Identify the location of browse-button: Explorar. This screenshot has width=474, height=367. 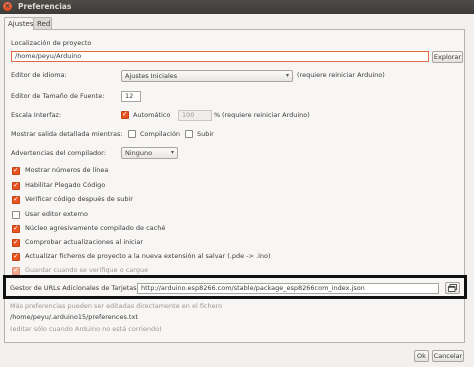
(447, 57).